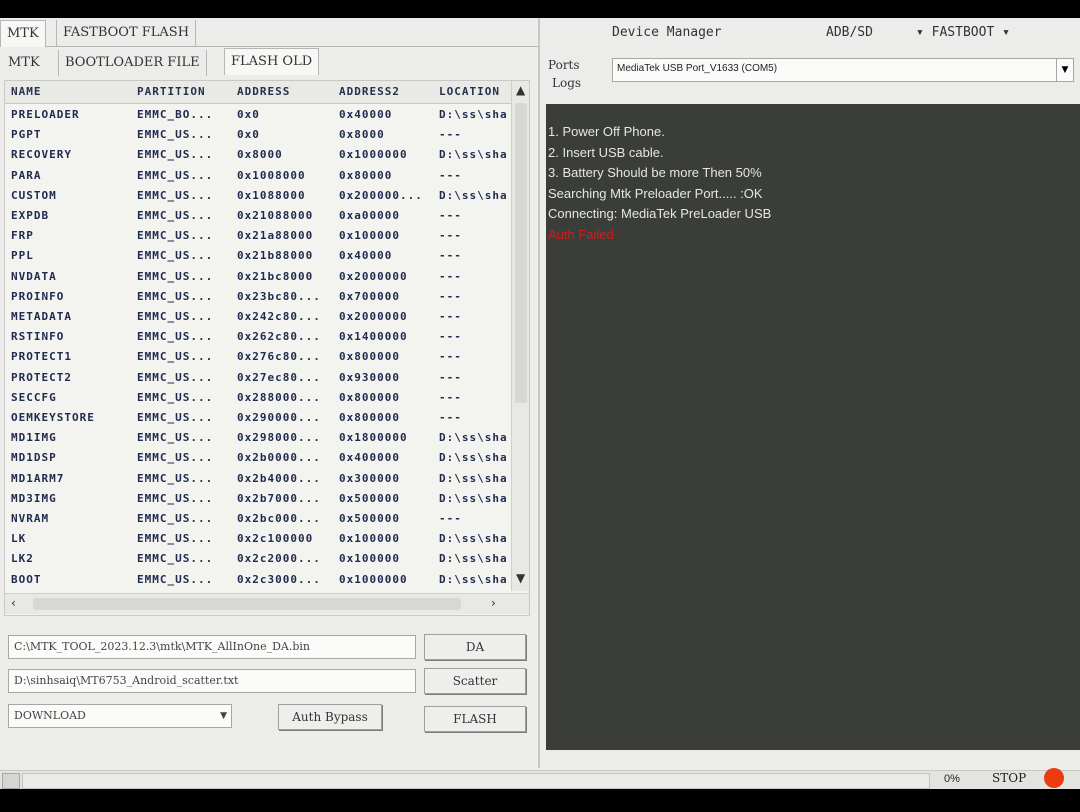  Describe the element at coordinates (34, 397) in the screenshot. I see `cell-name: SECCFG` at that location.